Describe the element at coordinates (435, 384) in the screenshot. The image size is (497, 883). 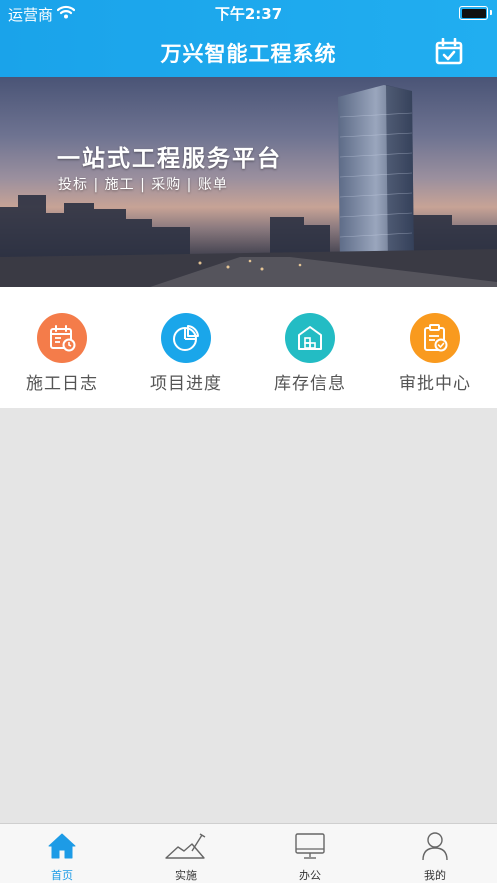
I see `menu-item-label: 审批中心` at that location.